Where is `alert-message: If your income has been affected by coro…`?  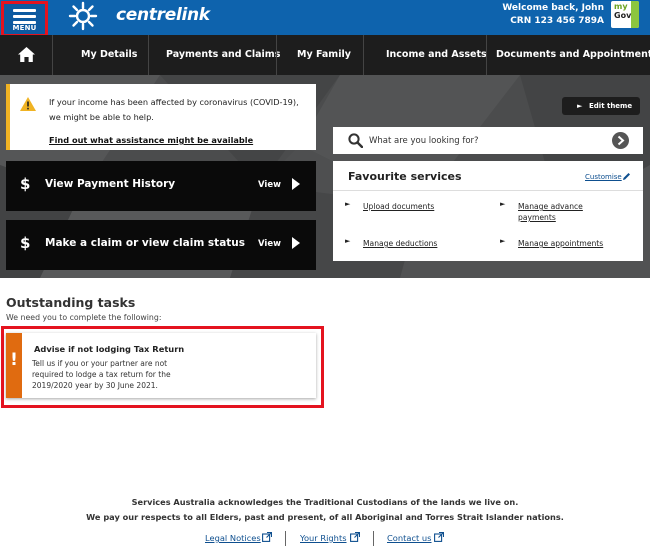
alert-message: If your income has been affected by coro… is located at coordinates (181, 110).